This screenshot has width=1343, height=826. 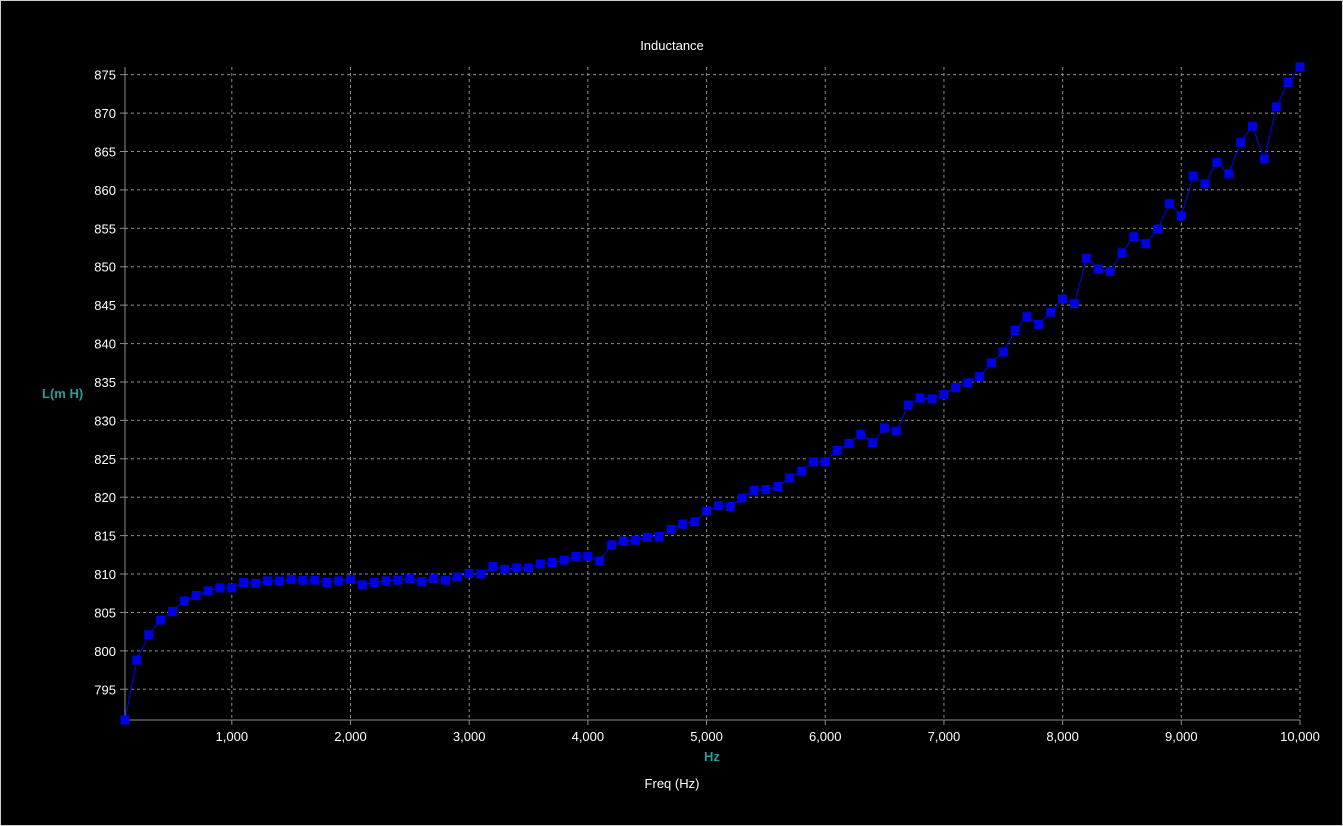 What do you see at coordinates (706, 736) in the screenshot?
I see `x-tick-label: 5,000` at bounding box center [706, 736].